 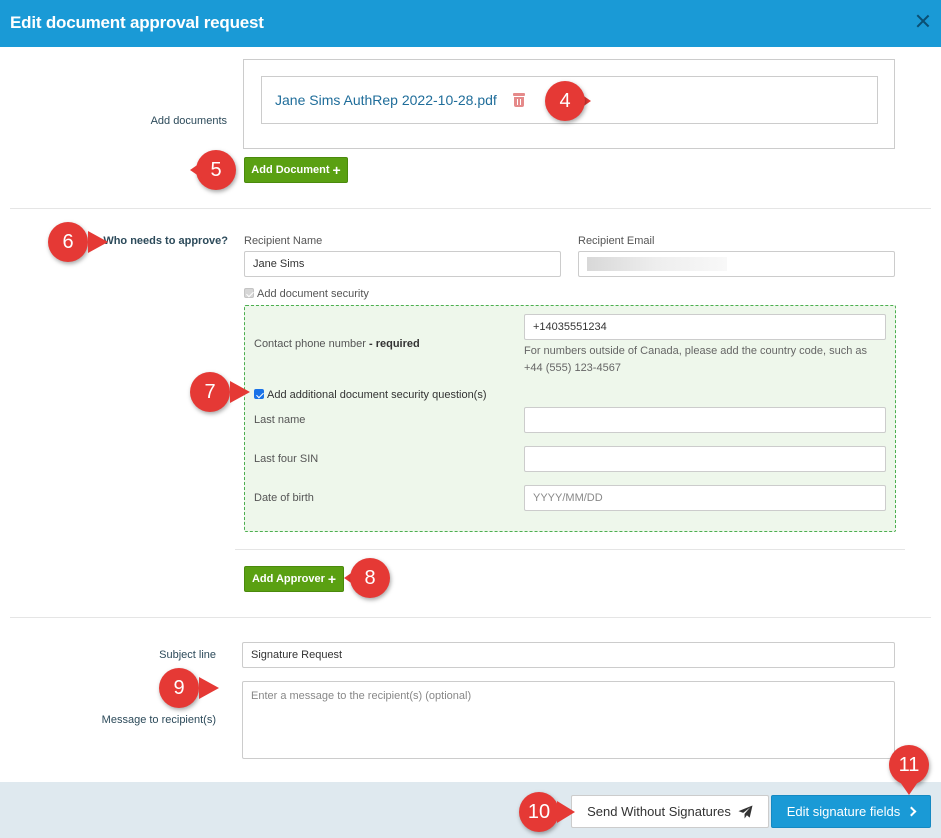 What do you see at coordinates (249, 293) in the screenshot?
I see `add-security-checkbox` at bounding box center [249, 293].